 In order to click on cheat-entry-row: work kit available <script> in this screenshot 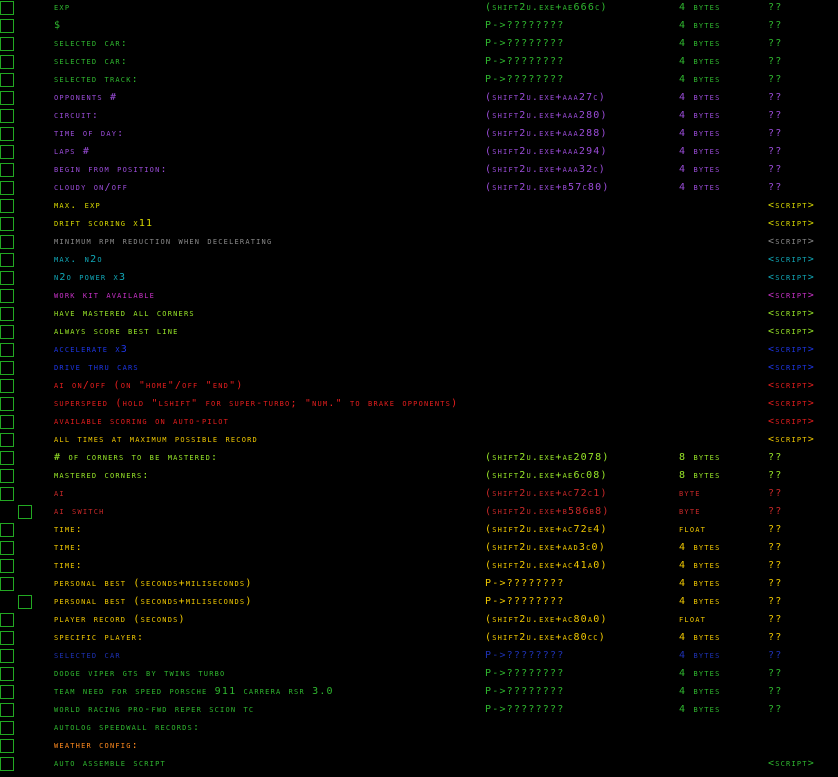, I will do `click(419, 297)`.